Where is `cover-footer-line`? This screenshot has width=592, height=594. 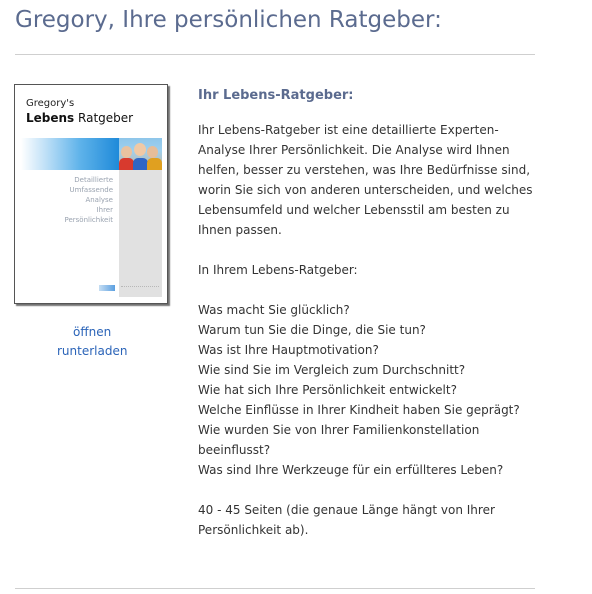 cover-footer-line is located at coordinates (140, 288).